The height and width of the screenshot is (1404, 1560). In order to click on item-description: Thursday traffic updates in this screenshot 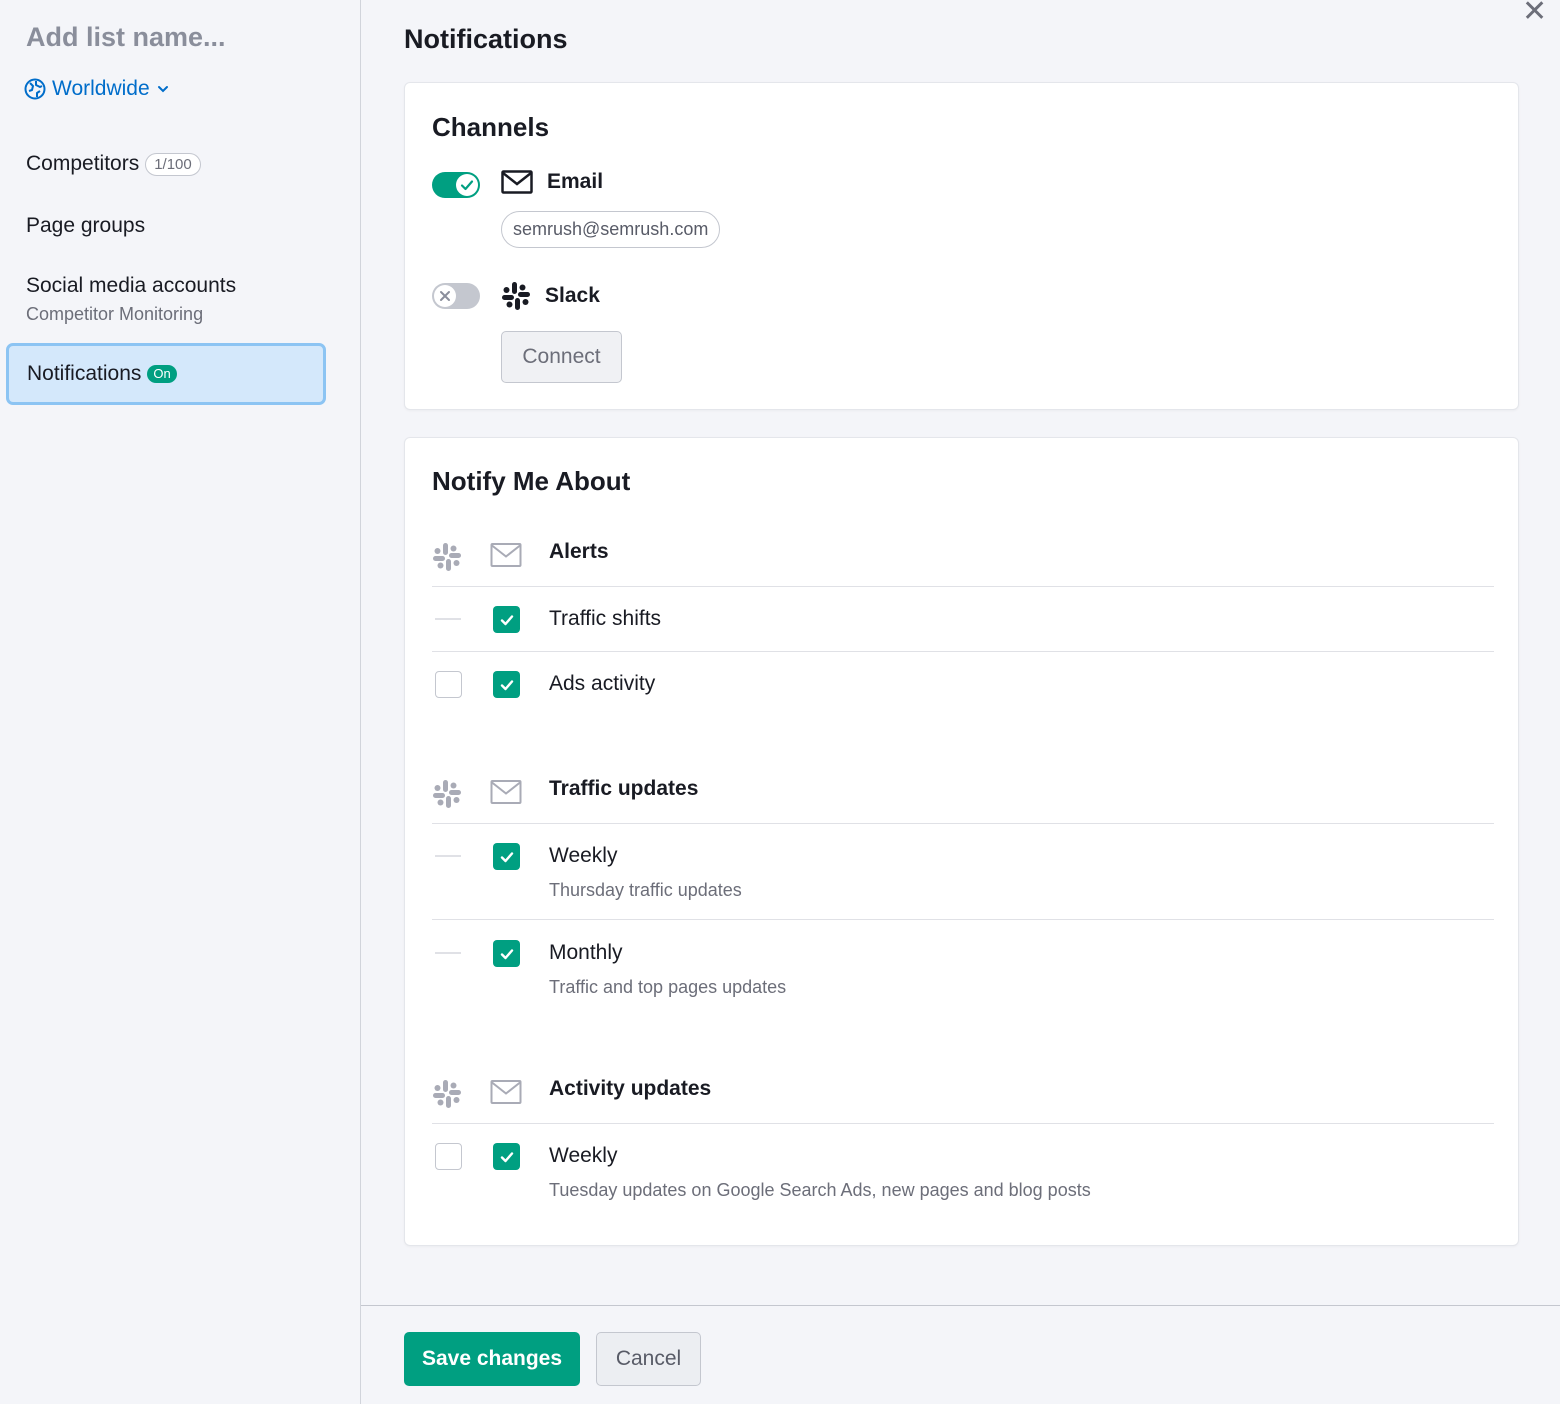, I will do `click(645, 890)`.